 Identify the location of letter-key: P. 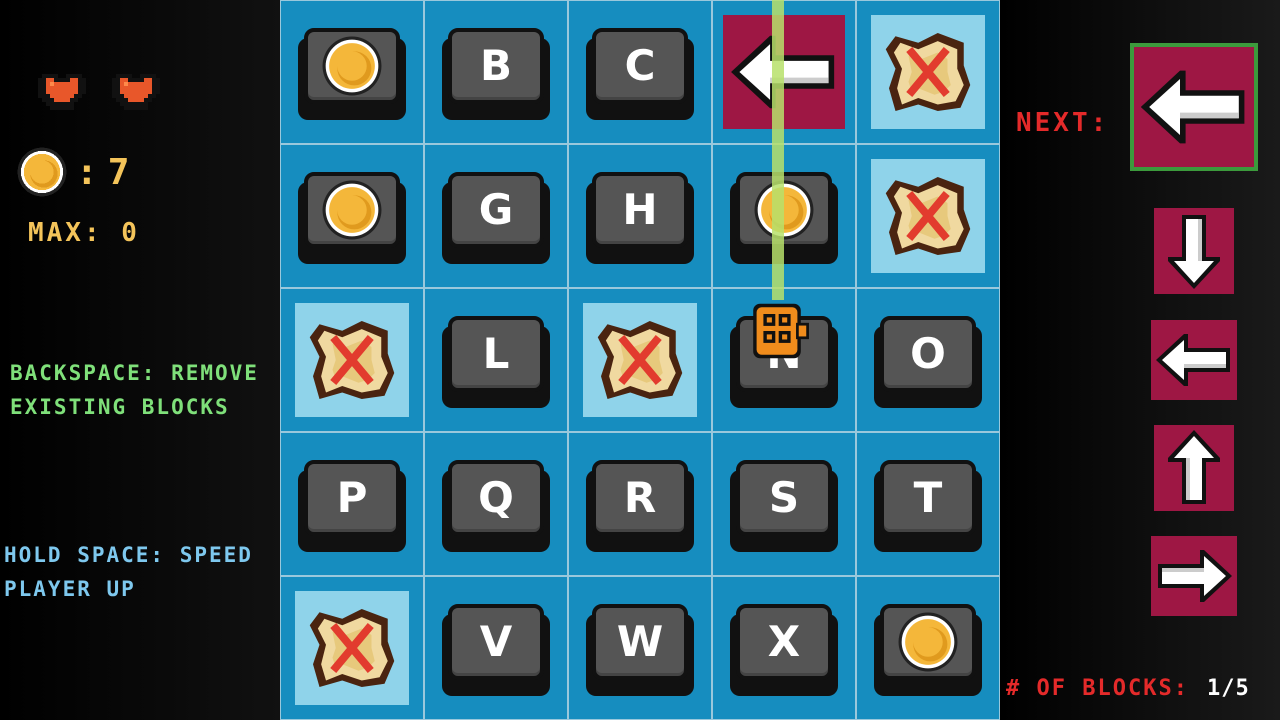
(352, 504).